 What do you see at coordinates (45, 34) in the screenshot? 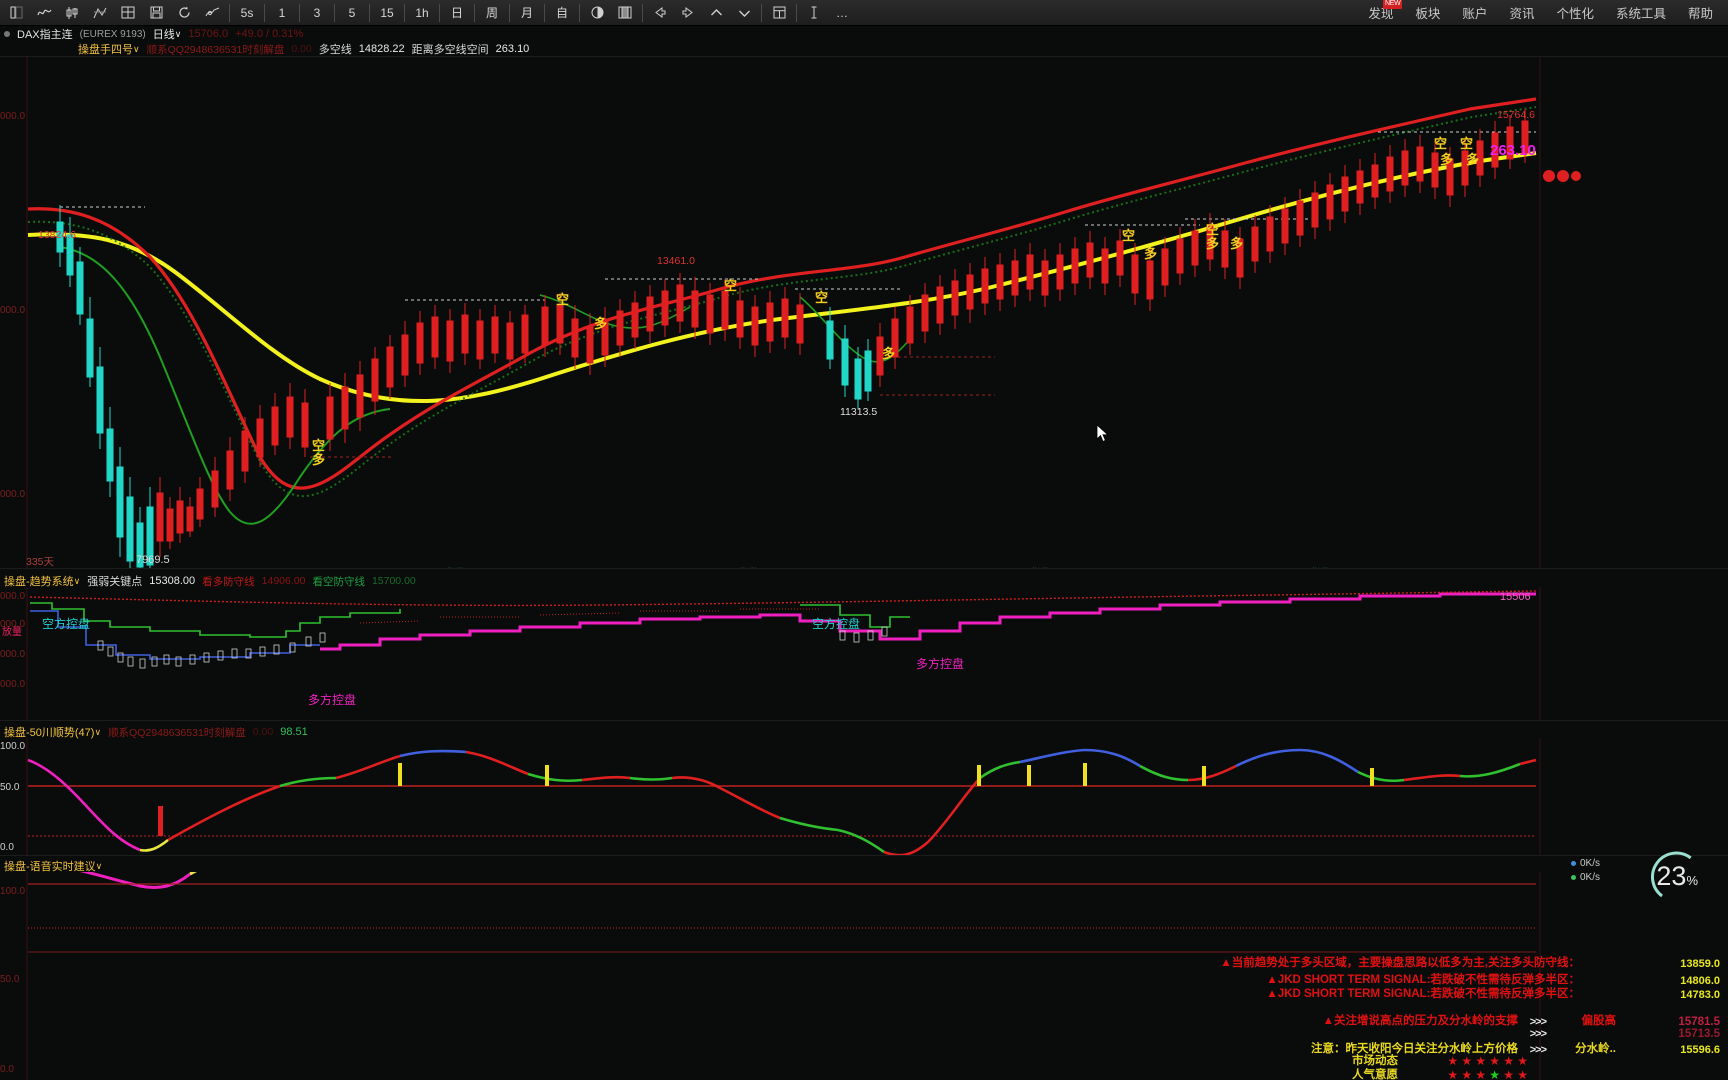
I see `symbol-name: DAX指主连` at bounding box center [45, 34].